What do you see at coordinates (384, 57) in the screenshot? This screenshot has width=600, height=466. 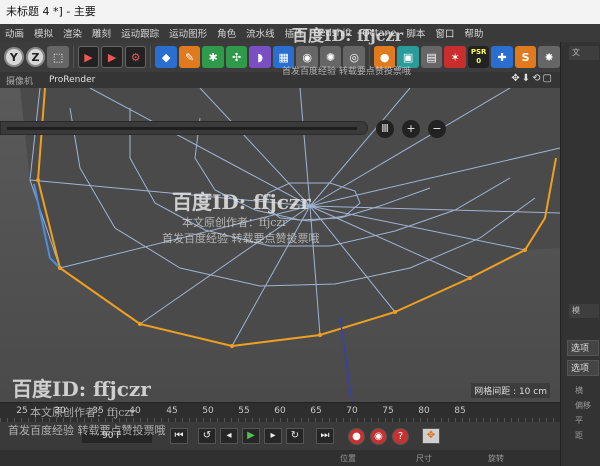 I see `sculpt-icon: ●` at bounding box center [384, 57].